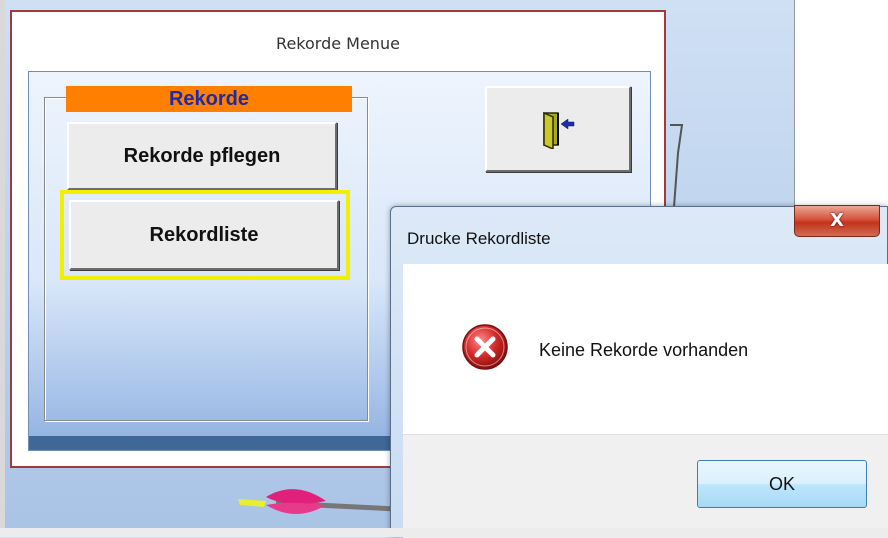  Describe the element at coordinates (204, 235) in the screenshot. I see `rekordliste-button: Rekordliste` at that location.